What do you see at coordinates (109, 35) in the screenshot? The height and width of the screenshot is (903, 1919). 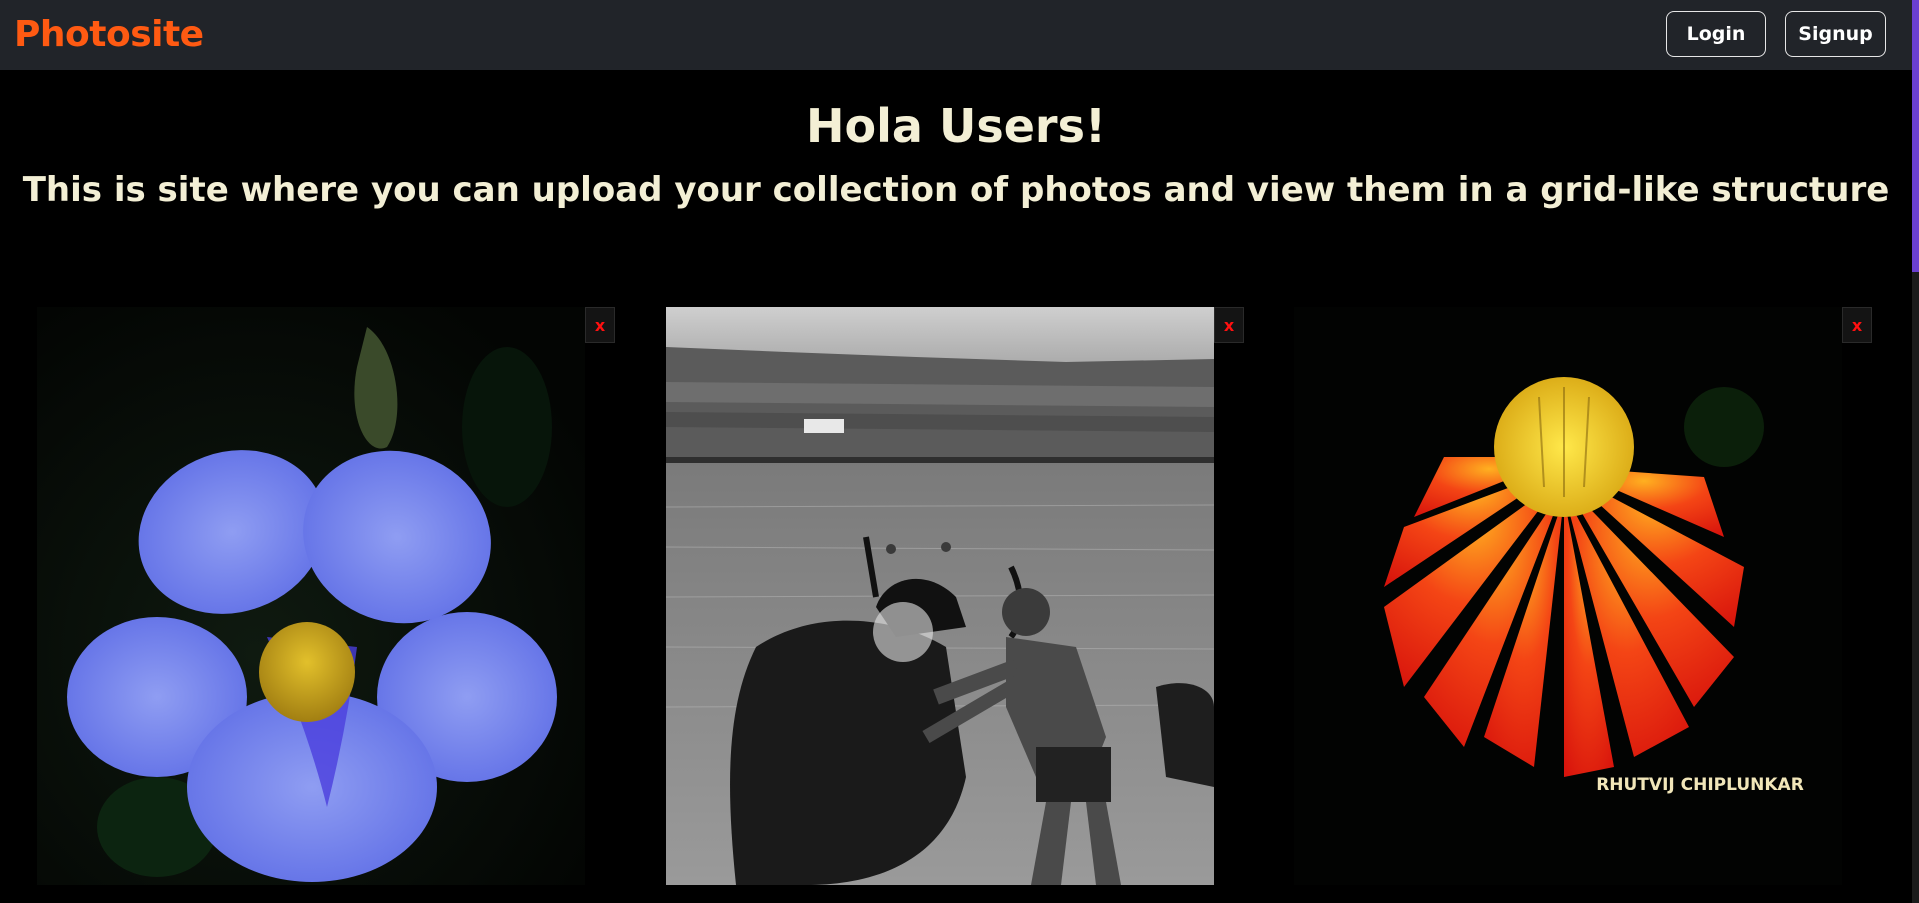 I see `brand-logo: Photosite` at bounding box center [109, 35].